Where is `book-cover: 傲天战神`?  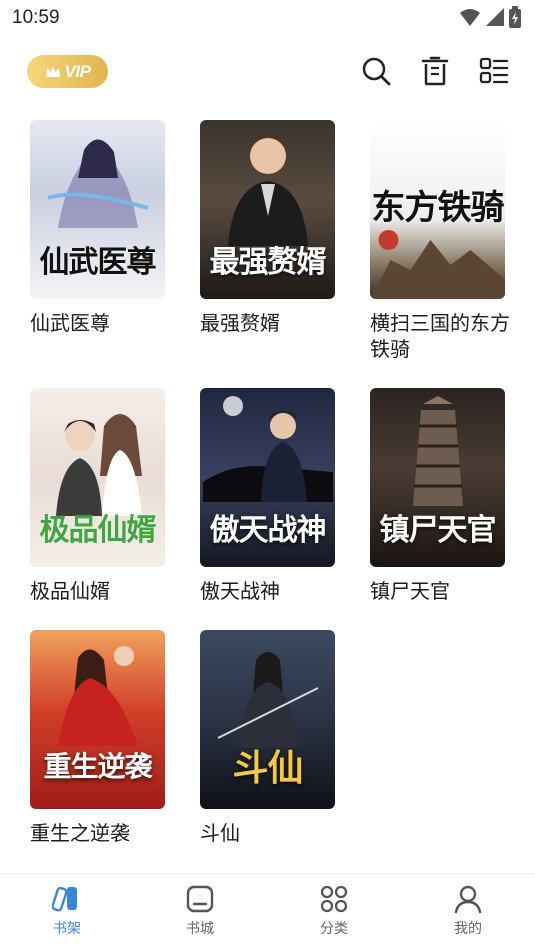 book-cover: 傲天战神 is located at coordinates (267, 477).